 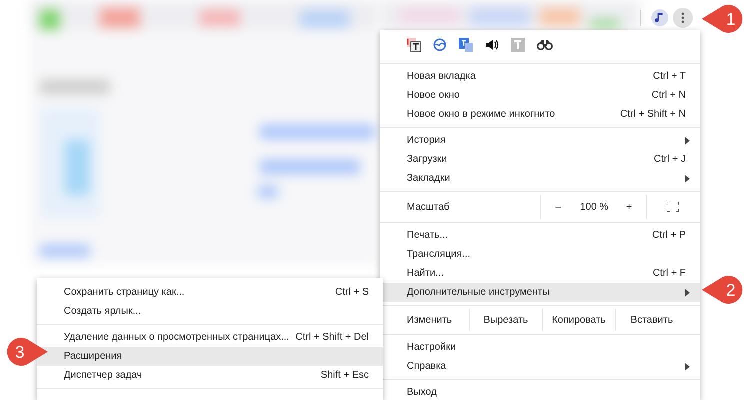 What do you see at coordinates (540, 391) in the screenshot?
I see `menu-item: Выход` at bounding box center [540, 391].